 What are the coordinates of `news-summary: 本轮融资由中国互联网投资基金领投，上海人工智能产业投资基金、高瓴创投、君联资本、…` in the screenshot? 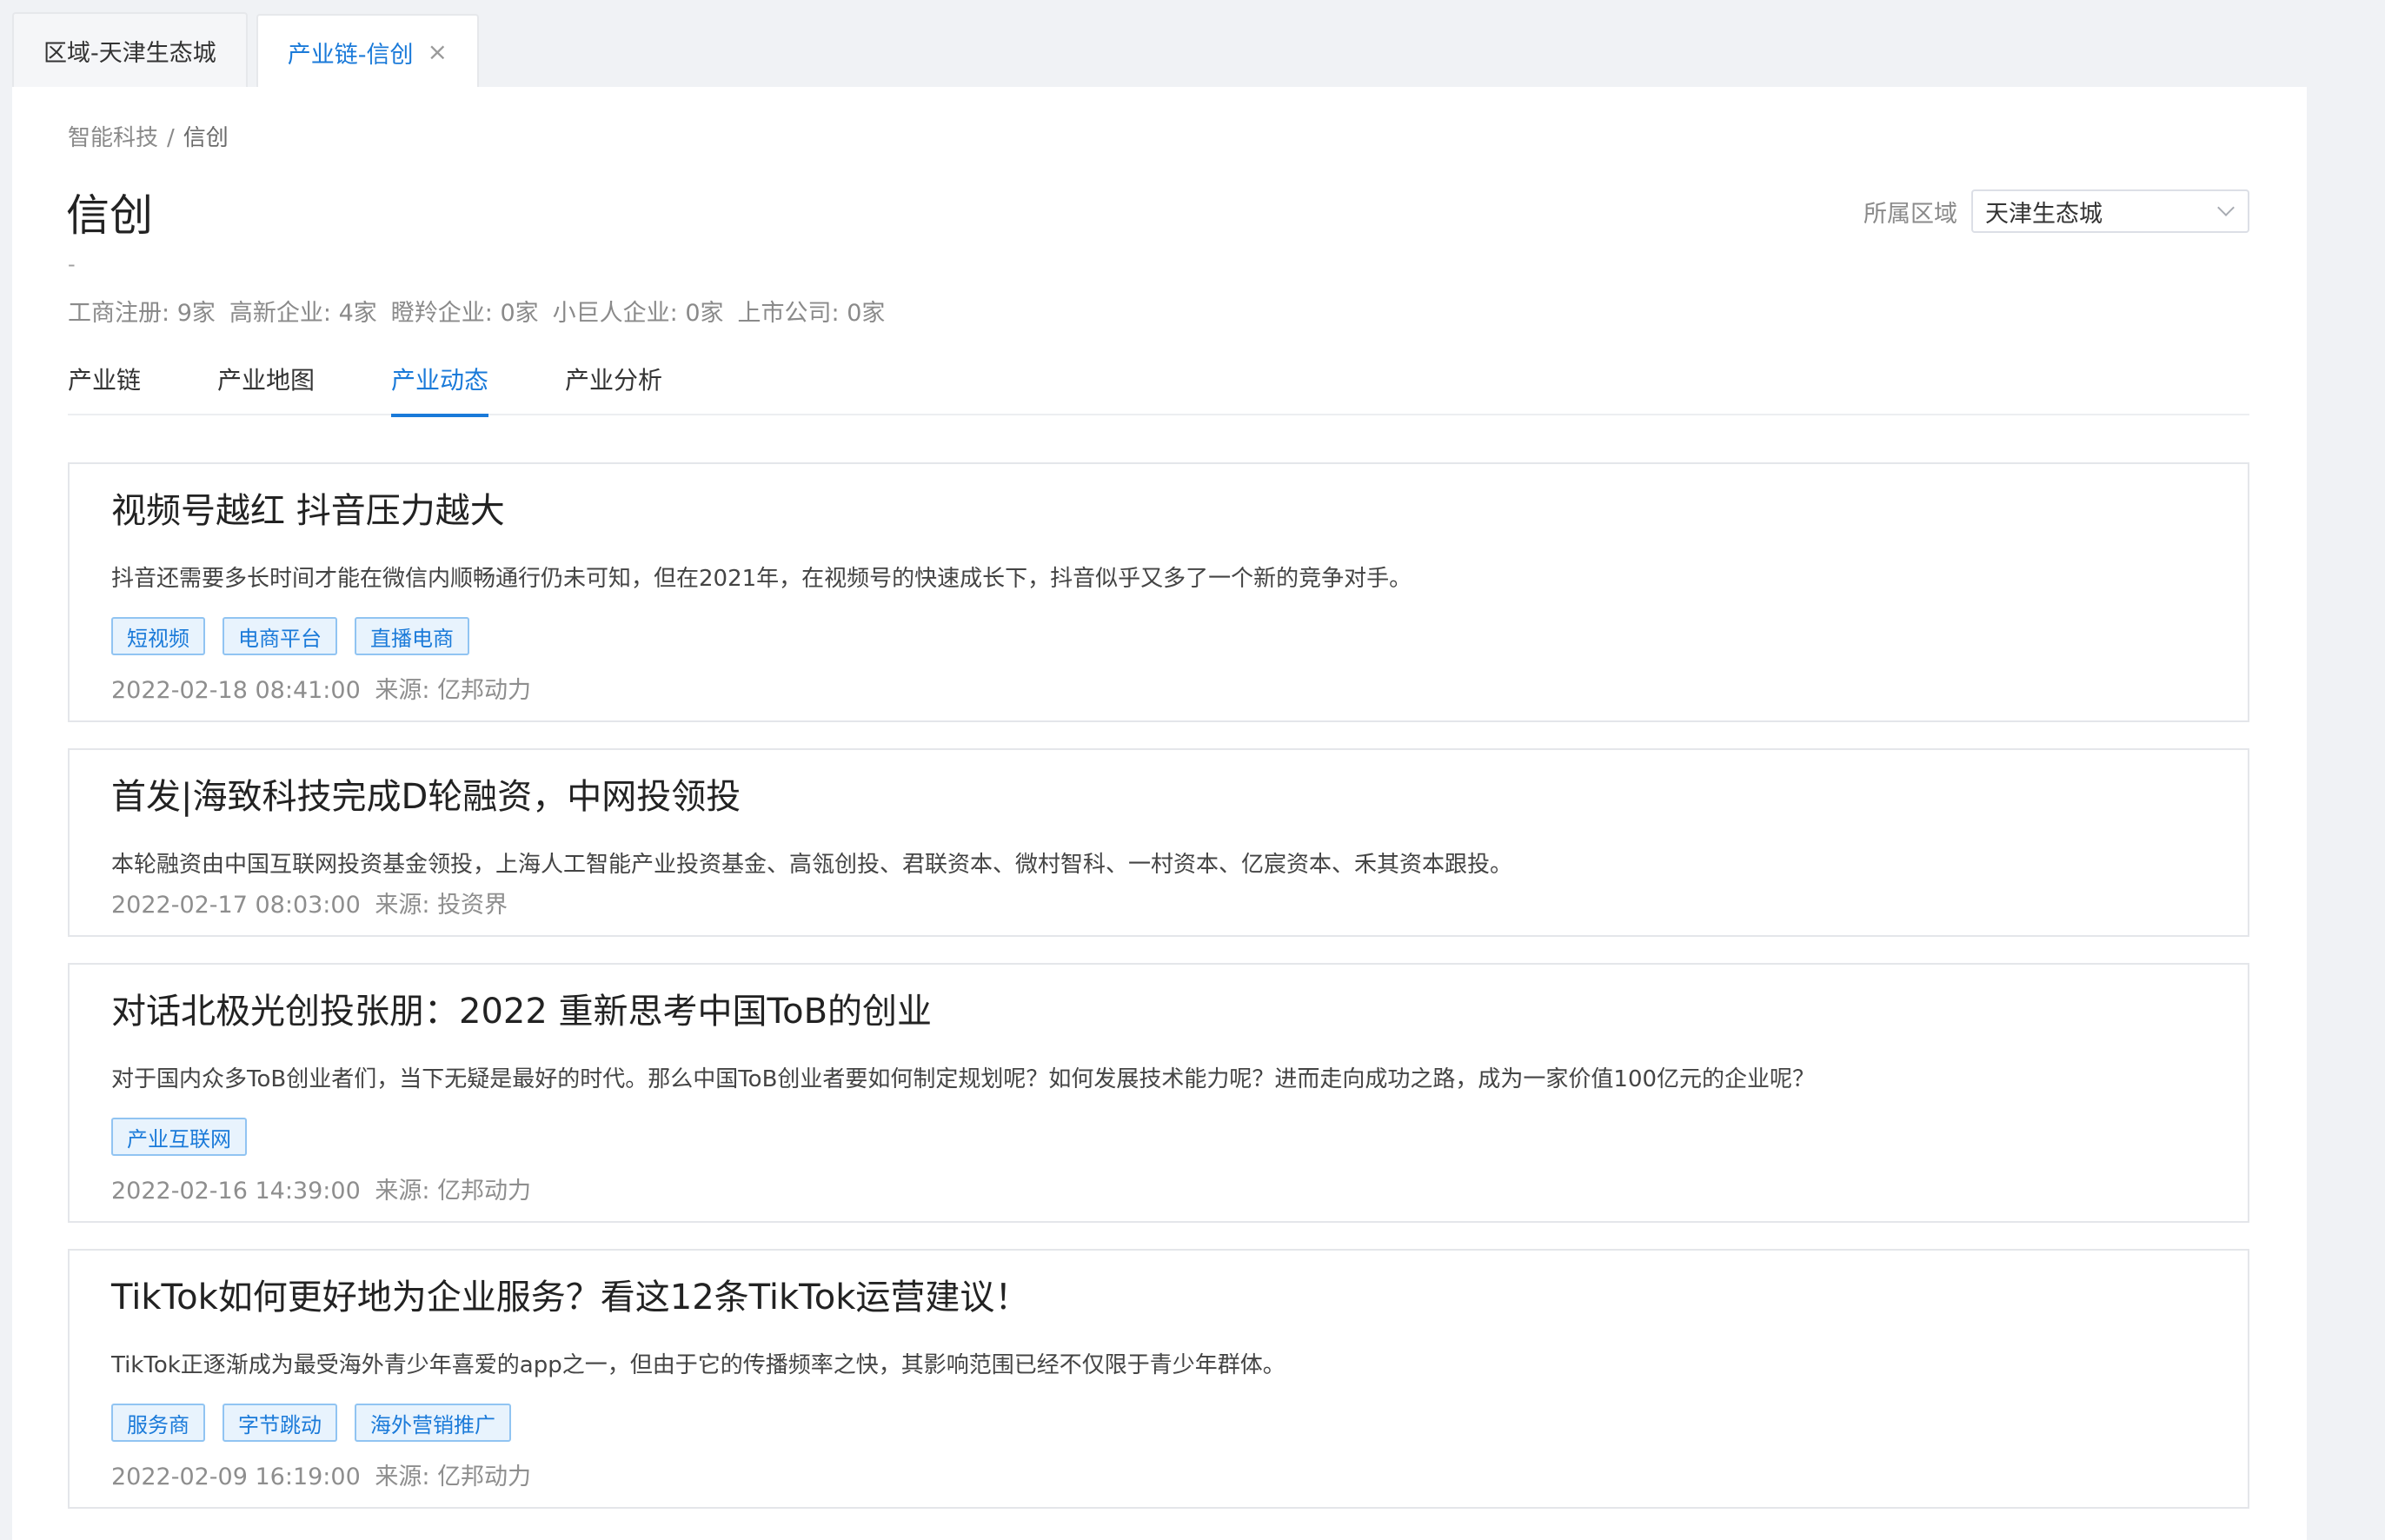 It's located at (812, 865).